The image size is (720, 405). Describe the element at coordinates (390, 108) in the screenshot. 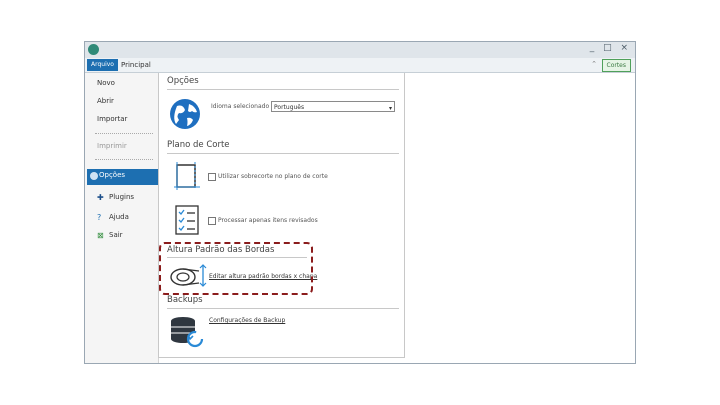

I see `chevron-down-icon: ▾` at that location.